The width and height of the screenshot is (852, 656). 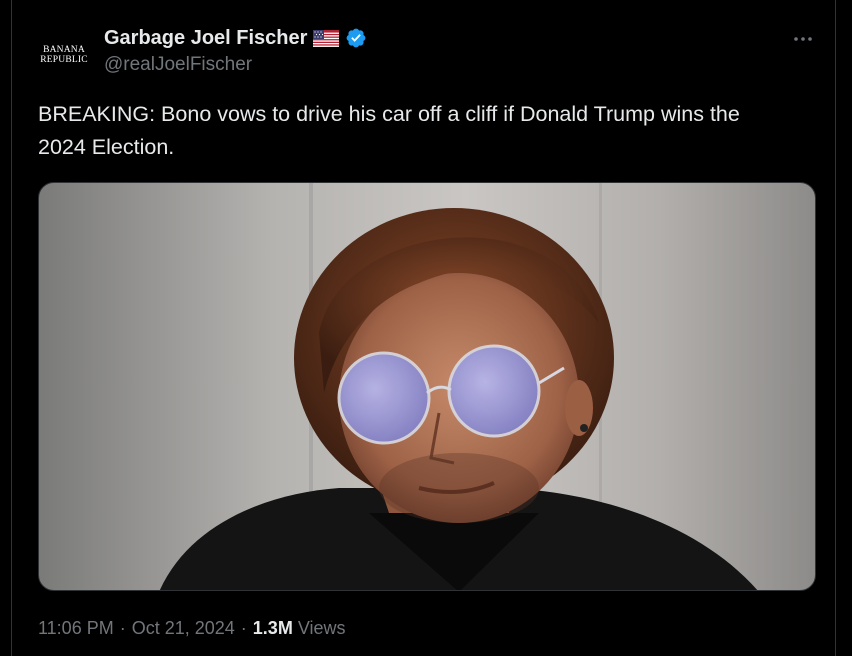 I want to click on author-name-row: Garbage Joel Fischer, so click(x=235, y=38).